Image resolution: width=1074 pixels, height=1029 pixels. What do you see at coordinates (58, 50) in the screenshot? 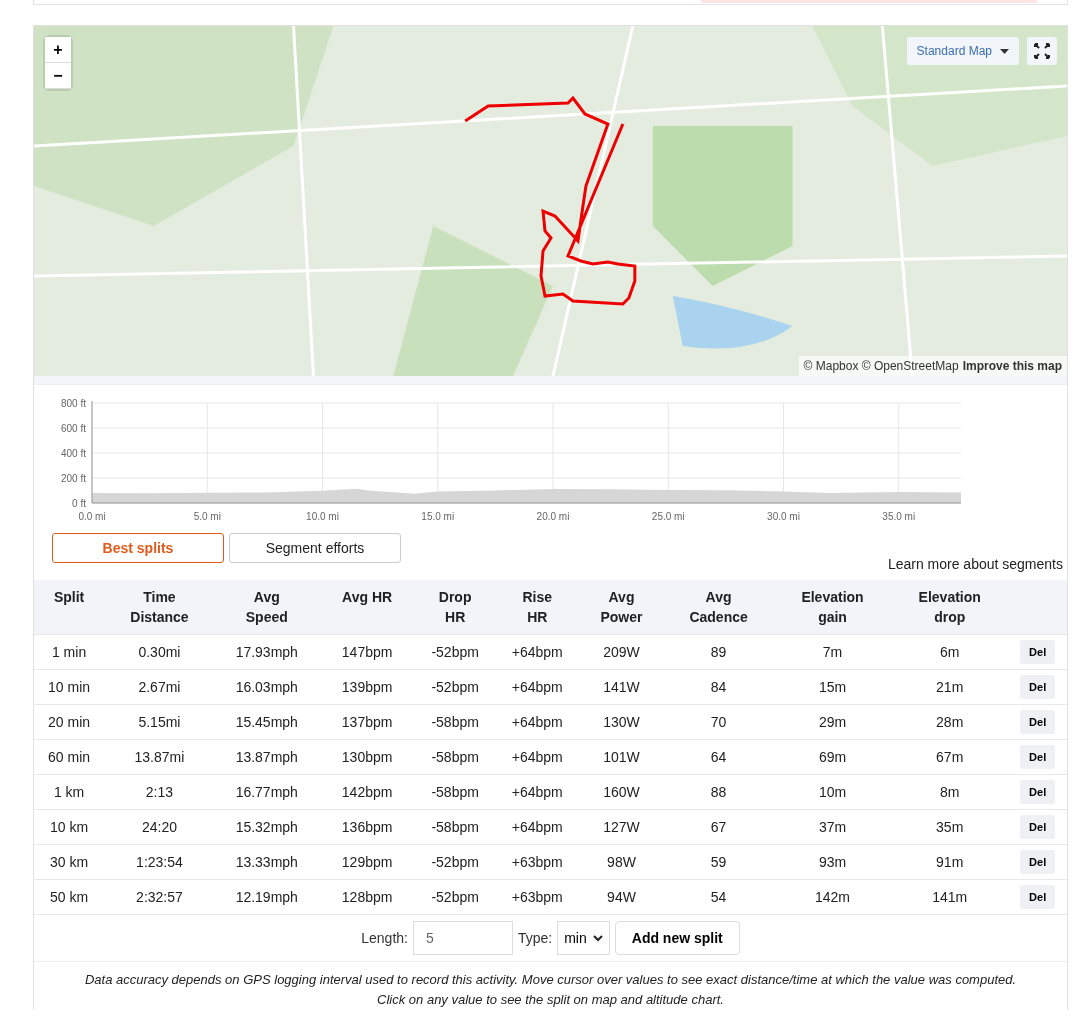
I see `zoom-in-button: +` at bounding box center [58, 50].